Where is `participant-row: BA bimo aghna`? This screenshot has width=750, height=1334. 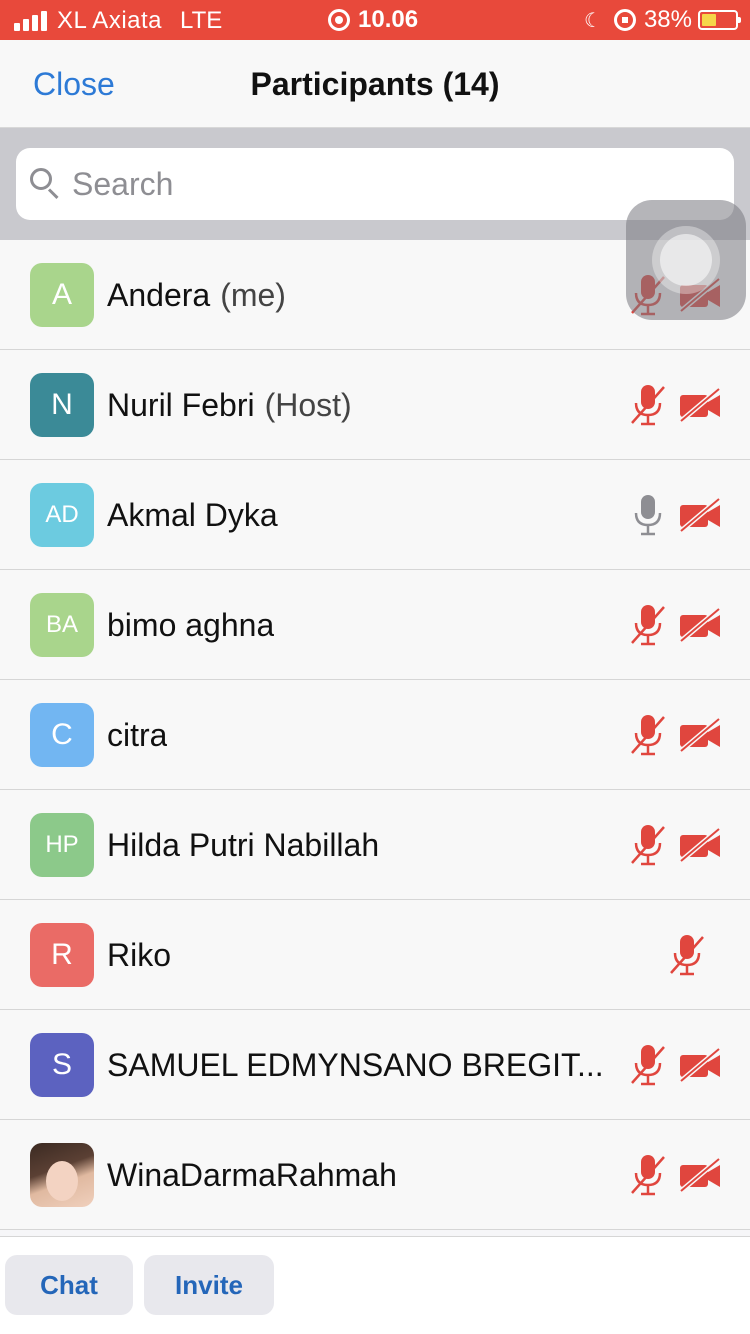 participant-row: BA bimo aghna is located at coordinates (375, 625).